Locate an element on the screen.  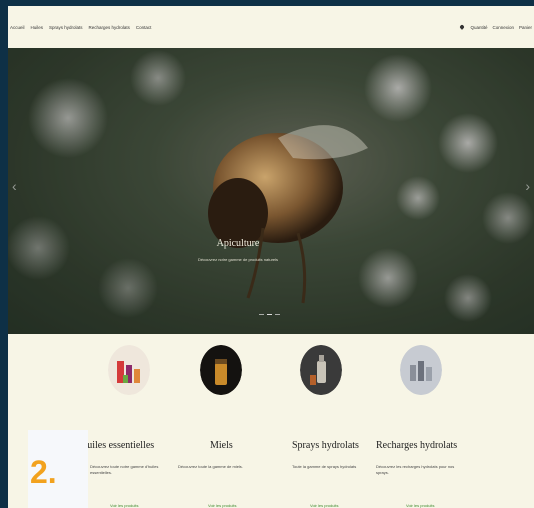
card-title: Sprays hydrolats is located at coordinates (325, 445).